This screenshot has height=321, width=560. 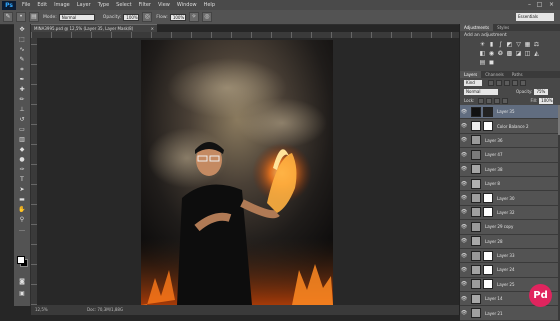 I want to click on dodge-tool-icon: ●, so click(x=22, y=160).